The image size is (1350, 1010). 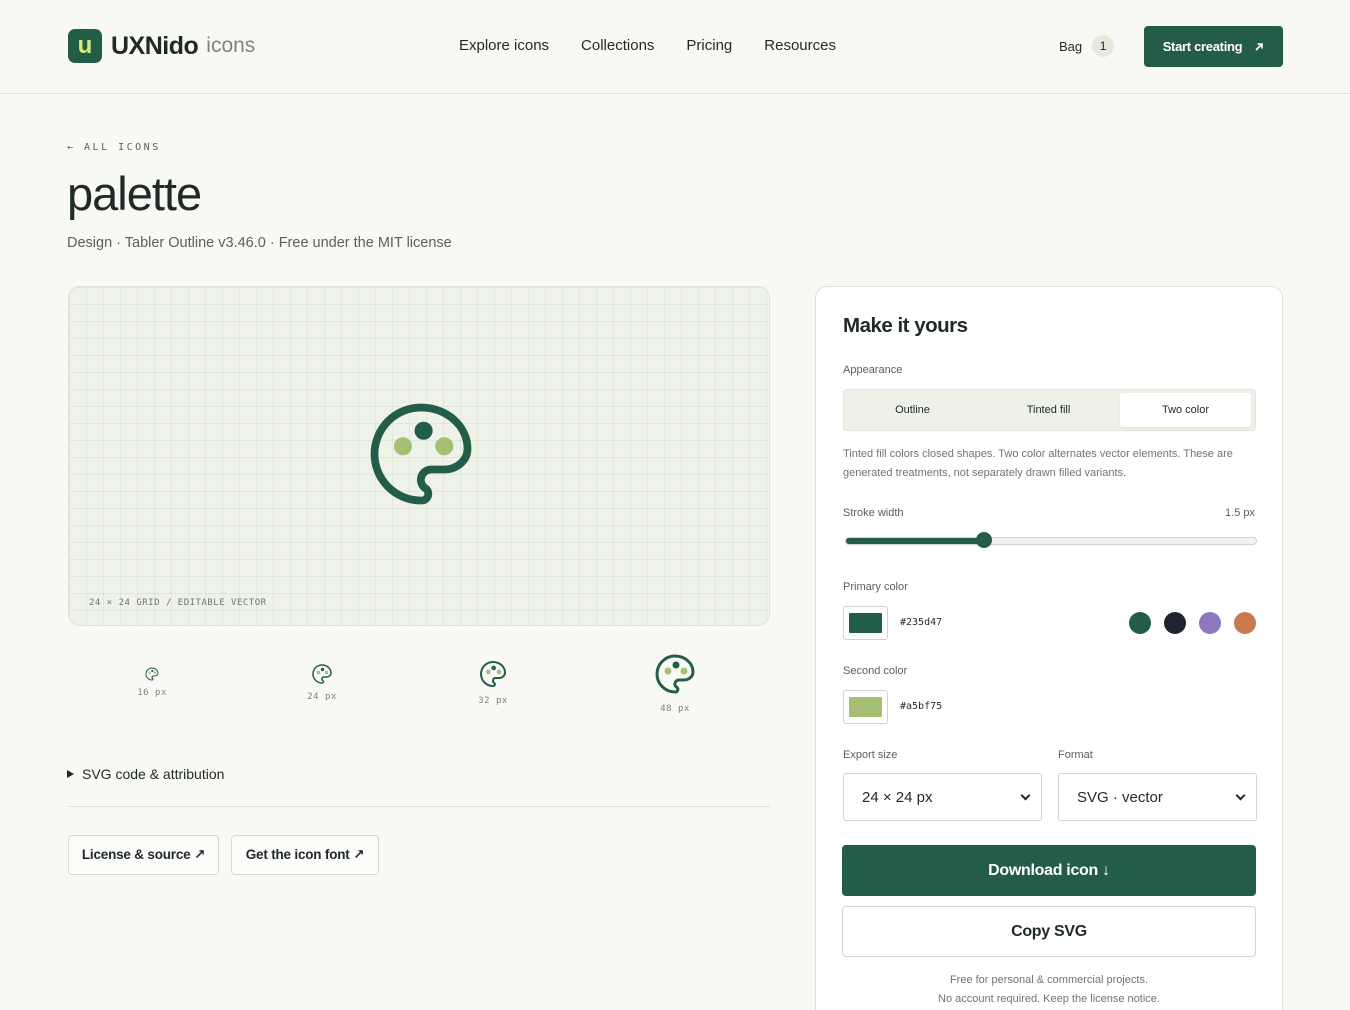 What do you see at coordinates (1245, 623) in the screenshot?
I see `preset-color-orange` at bounding box center [1245, 623].